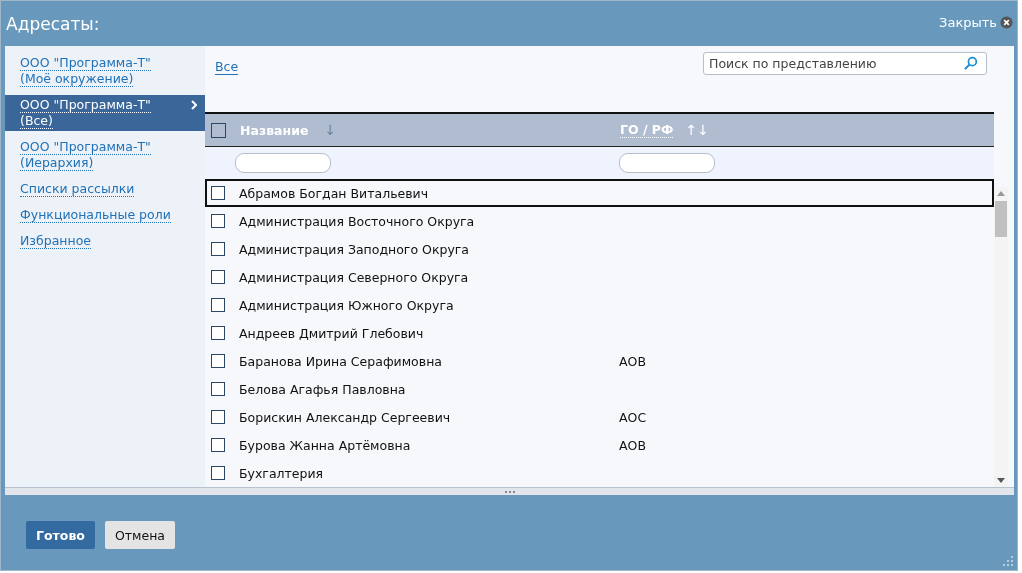 The width and height of the screenshot is (1022, 573). I want to click on window-title: Адресаты:, so click(53, 23).